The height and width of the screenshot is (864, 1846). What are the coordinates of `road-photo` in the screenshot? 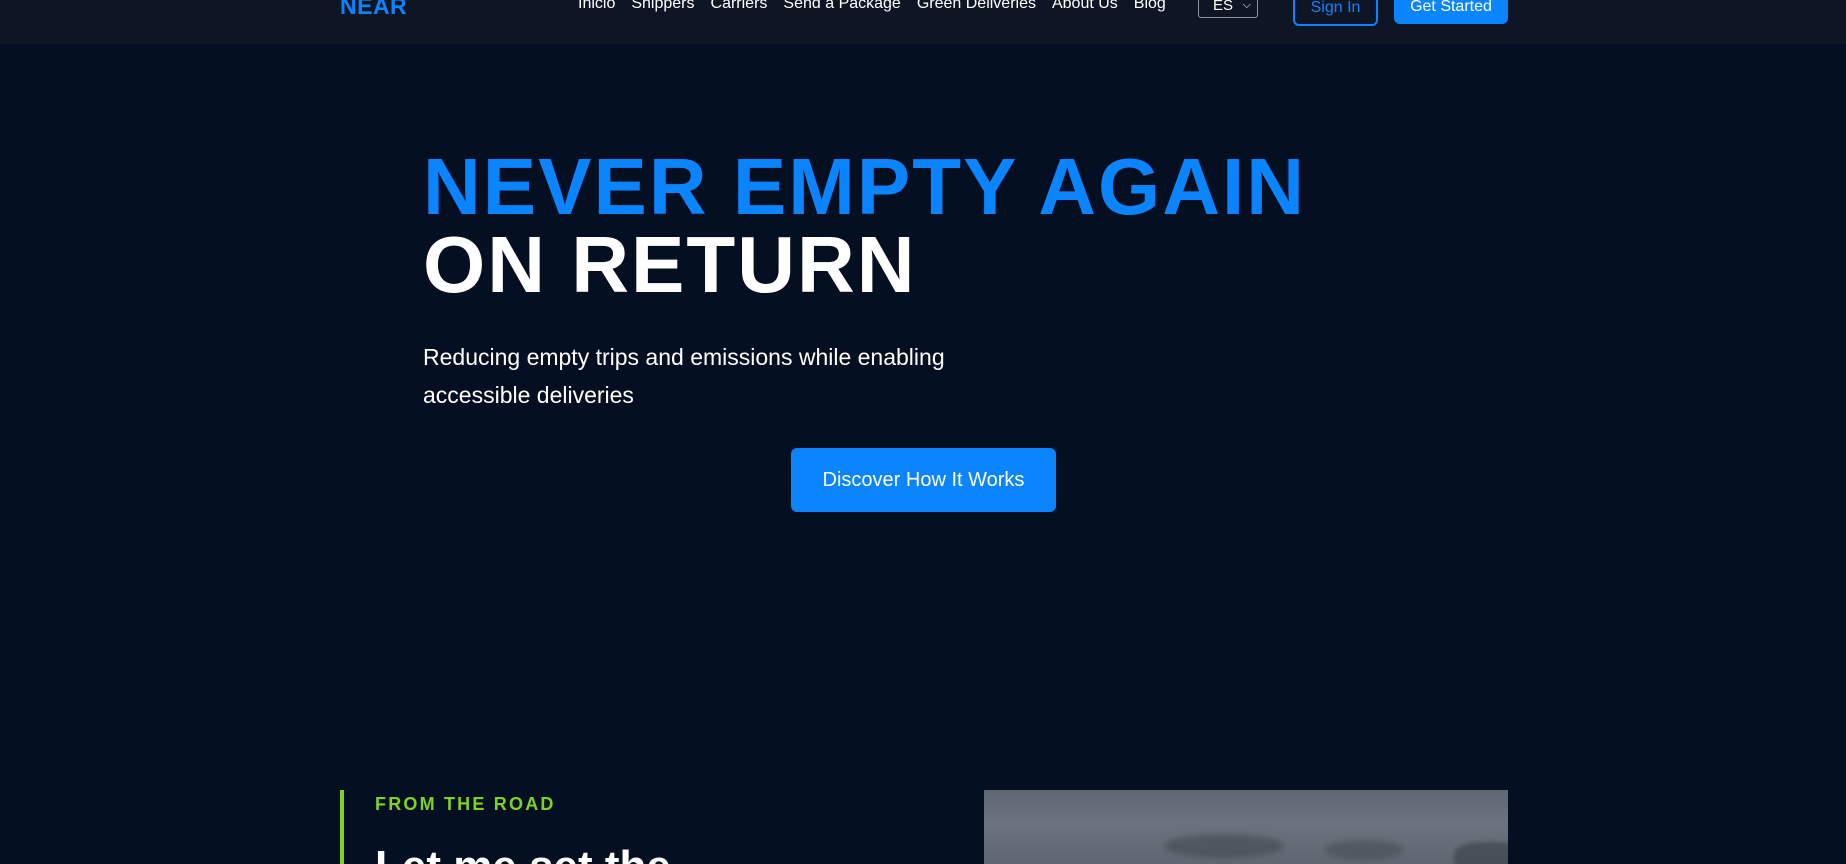 It's located at (1246, 827).